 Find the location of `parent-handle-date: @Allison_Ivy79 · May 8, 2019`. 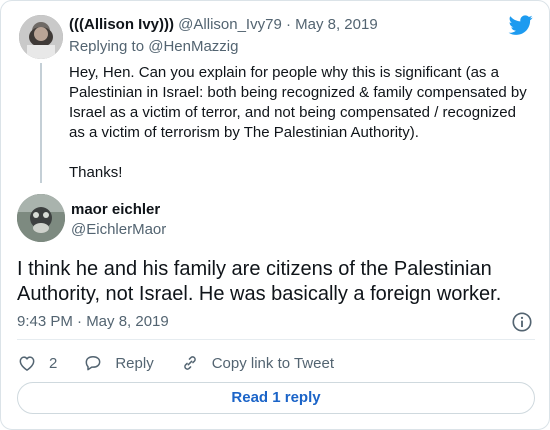

parent-handle-date: @Allison_Ivy79 · May 8, 2019 is located at coordinates (278, 24).